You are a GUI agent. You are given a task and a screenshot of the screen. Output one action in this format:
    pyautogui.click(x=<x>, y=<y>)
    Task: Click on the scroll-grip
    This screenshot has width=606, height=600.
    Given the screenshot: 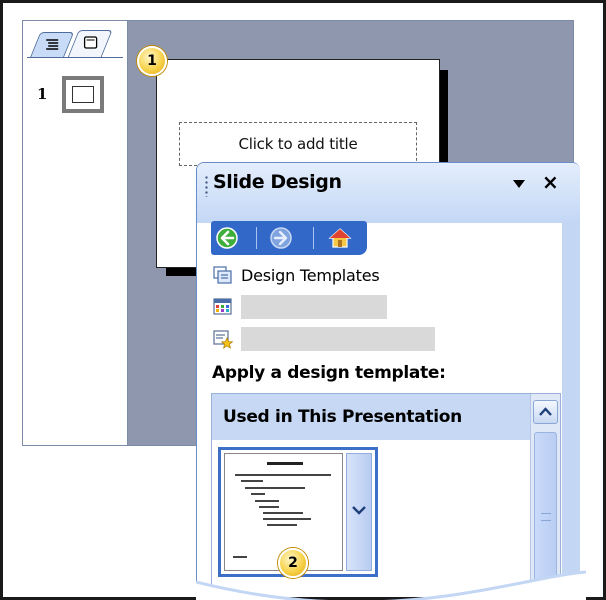 What is the action you would take?
    pyautogui.click(x=546, y=517)
    